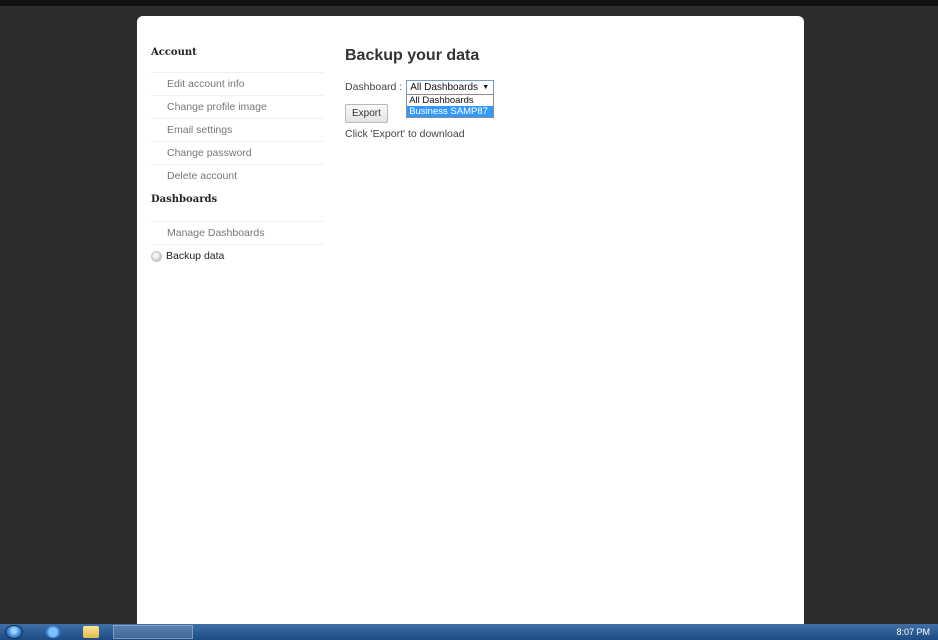 This screenshot has width=938, height=640. I want to click on sidebar-item-email-settings: Email settings, so click(237, 129).